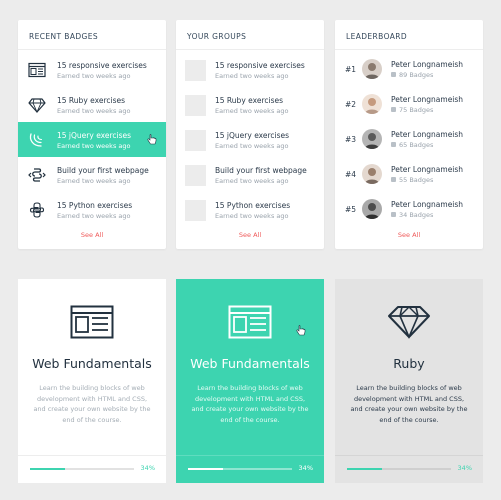  Describe the element at coordinates (91, 100) in the screenshot. I see `badge-title: 15 Ruby exercises` at that location.